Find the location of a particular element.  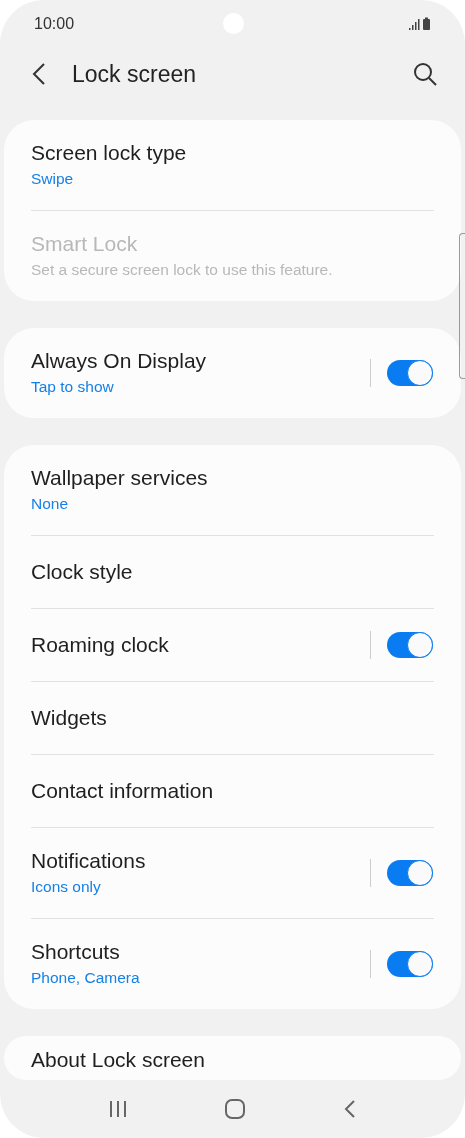

page-title: Lock screen is located at coordinates (134, 74).